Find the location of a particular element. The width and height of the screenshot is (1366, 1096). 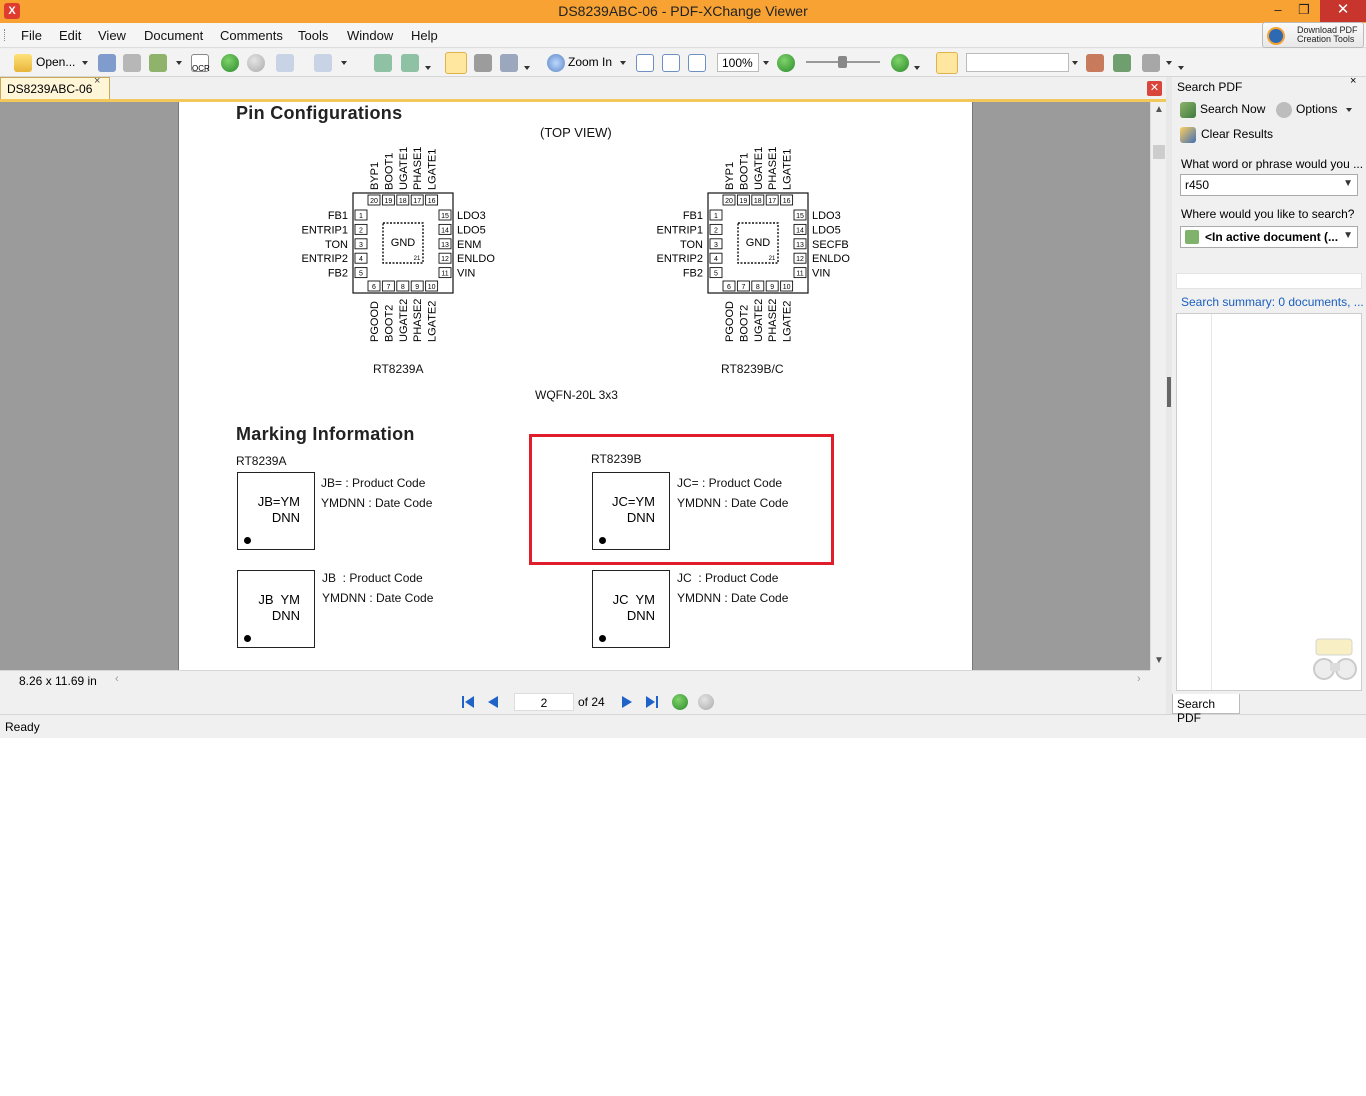

find-binoculars-icon is located at coordinates (947, 63).